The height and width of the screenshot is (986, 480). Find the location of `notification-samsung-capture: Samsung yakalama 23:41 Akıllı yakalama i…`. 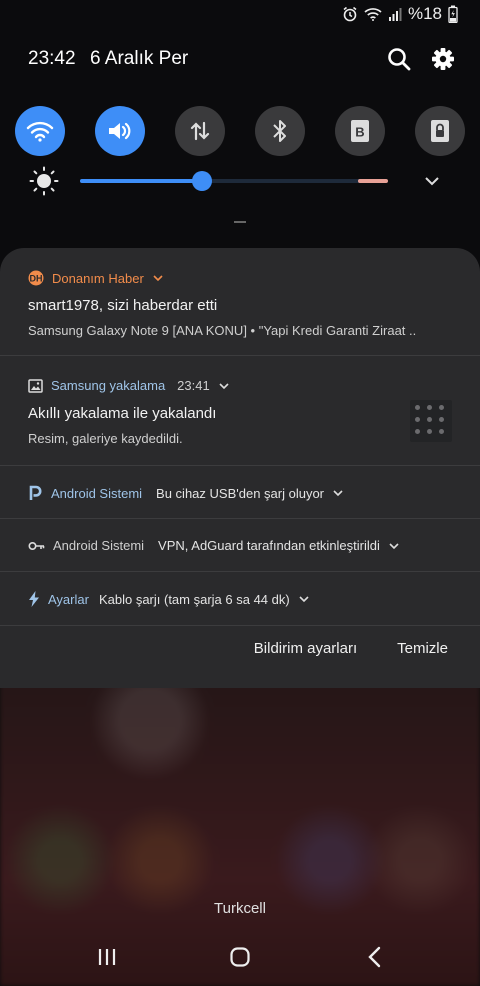

notification-samsung-capture: Samsung yakalama 23:41 Akıllı yakalama i… is located at coordinates (240, 411).